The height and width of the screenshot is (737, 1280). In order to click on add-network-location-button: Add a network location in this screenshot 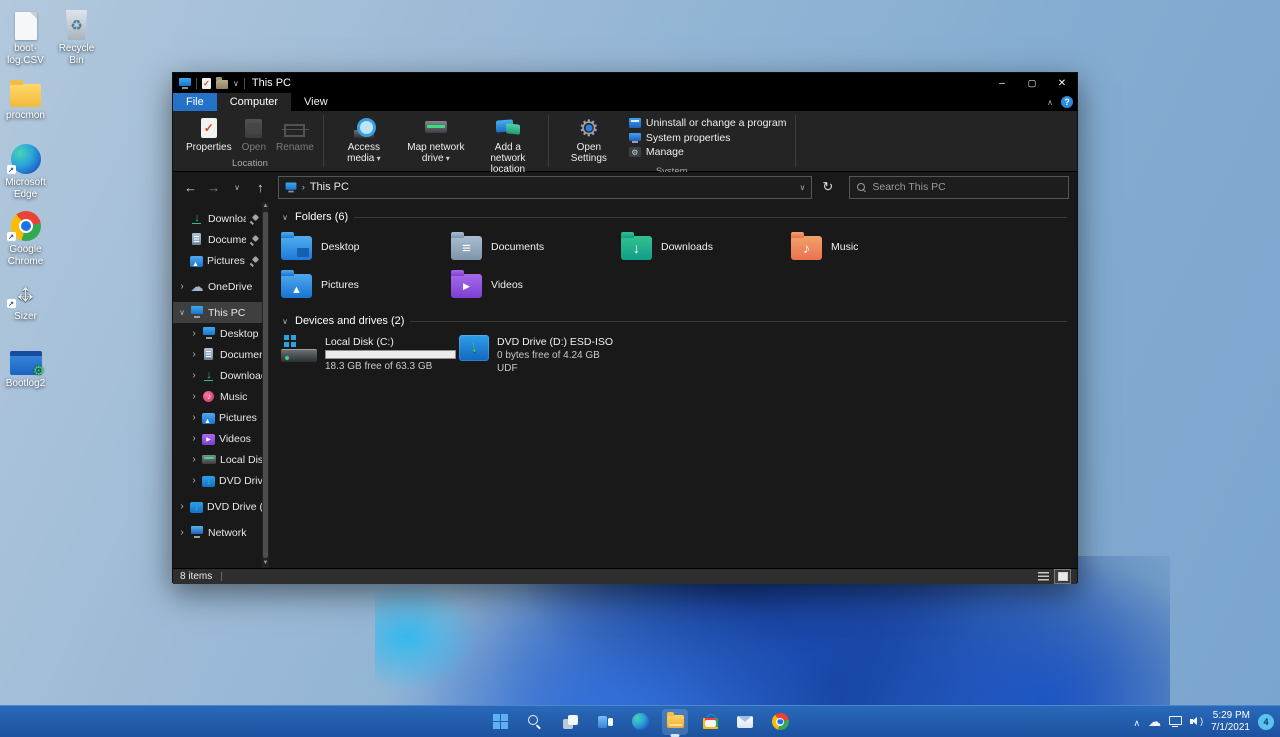, I will do `click(508, 145)`.